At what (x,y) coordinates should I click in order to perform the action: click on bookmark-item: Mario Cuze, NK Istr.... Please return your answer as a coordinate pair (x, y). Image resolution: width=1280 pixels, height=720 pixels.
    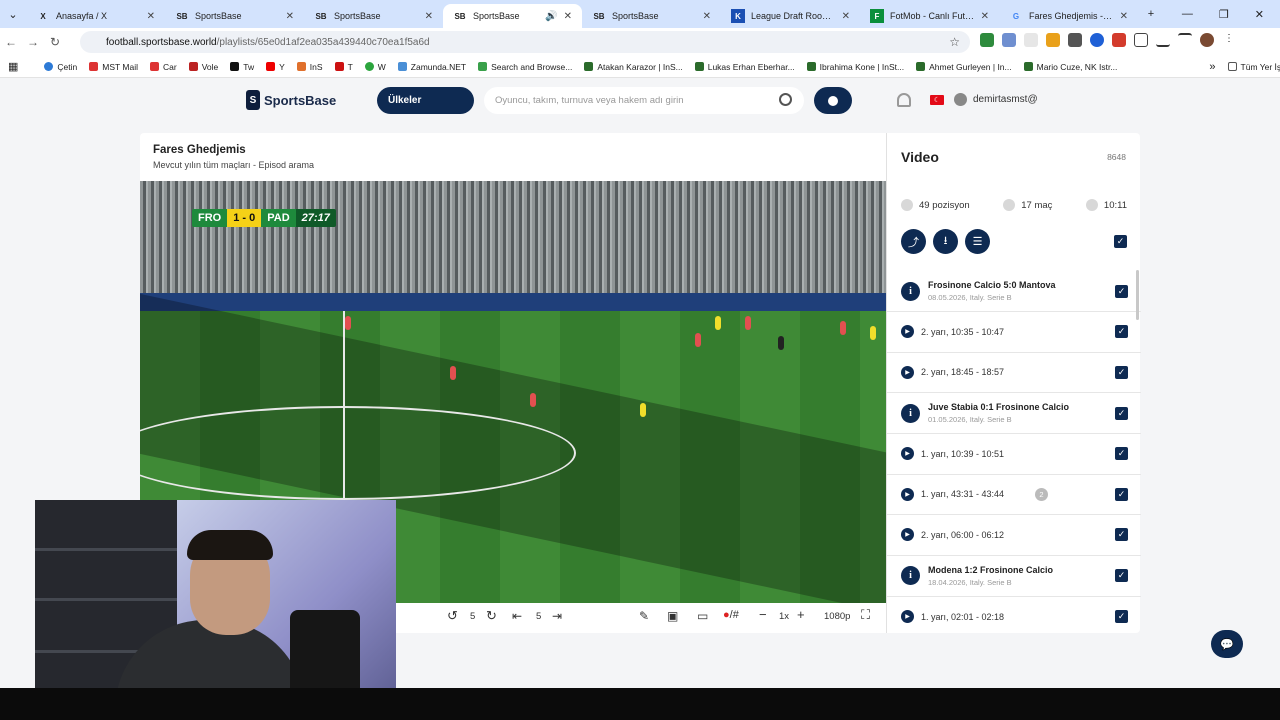
    Looking at the image, I should click on (1070, 67).